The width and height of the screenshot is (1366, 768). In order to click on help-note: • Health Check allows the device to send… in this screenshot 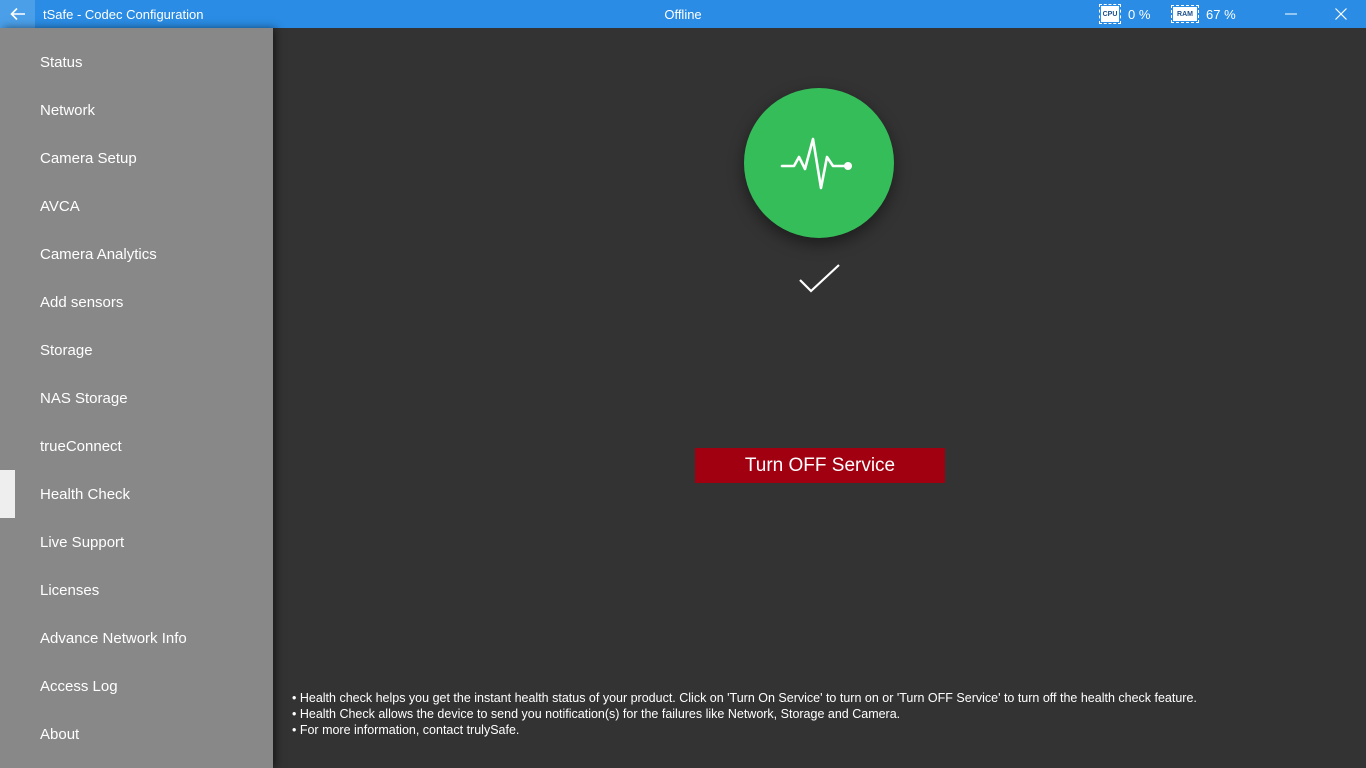, I will do `click(596, 714)`.